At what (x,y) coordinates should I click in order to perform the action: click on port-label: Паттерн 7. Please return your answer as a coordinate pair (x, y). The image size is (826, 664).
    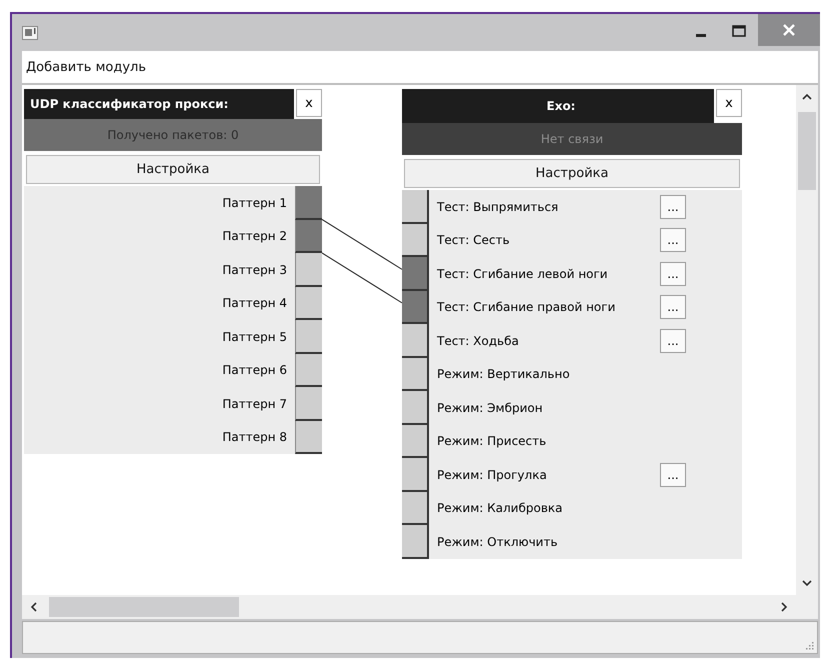
    Looking at the image, I should click on (254, 403).